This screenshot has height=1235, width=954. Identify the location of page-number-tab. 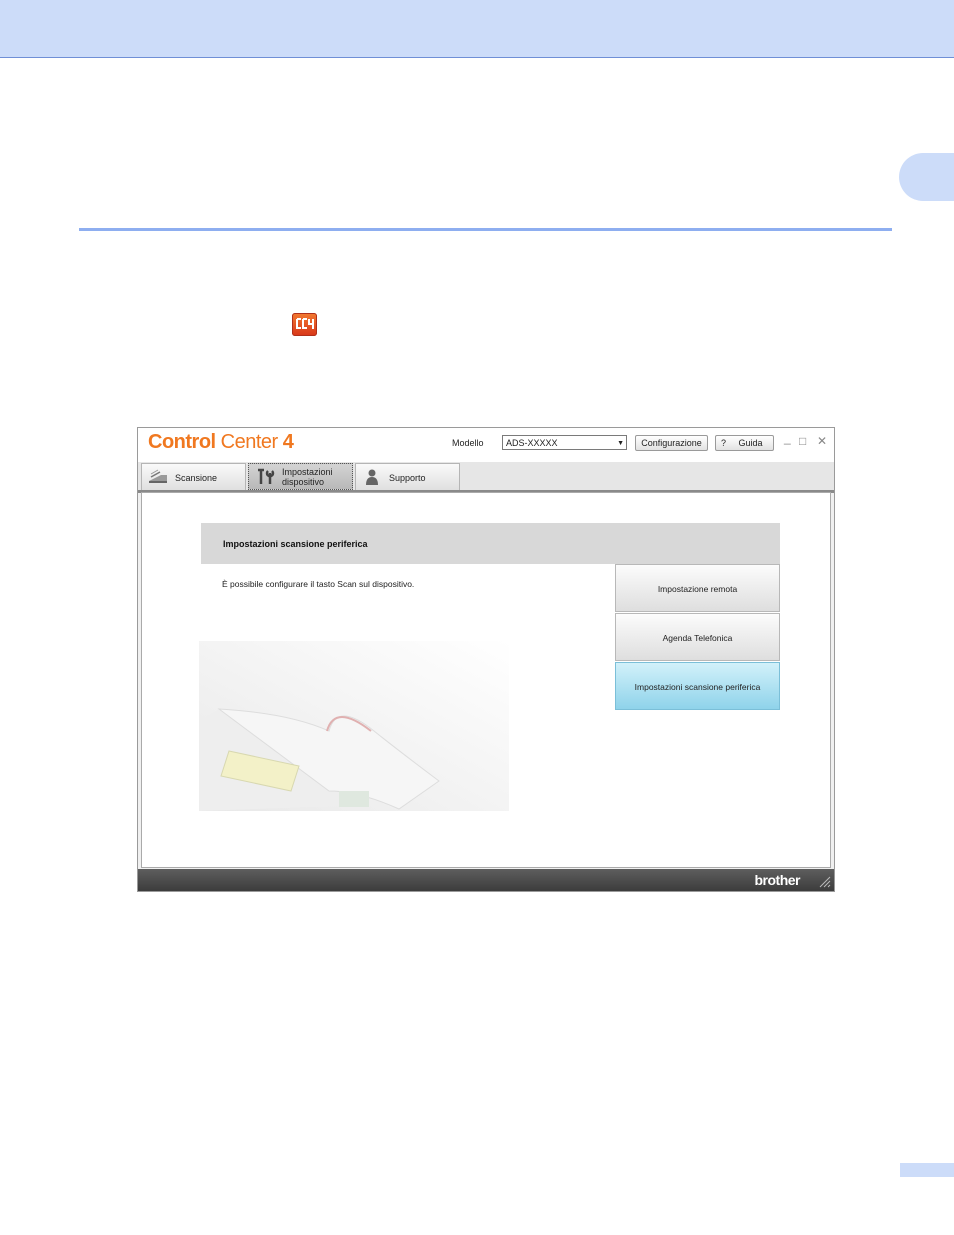
(927, 1170).